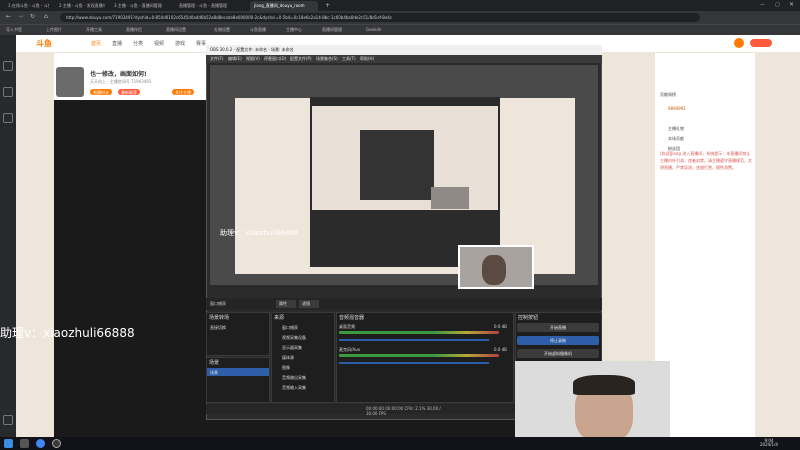 The height and width of the screenshot is (450, 800). Describe the element at coordinates (8, 92) in the screenshot. I see `follow-icon` at that location.